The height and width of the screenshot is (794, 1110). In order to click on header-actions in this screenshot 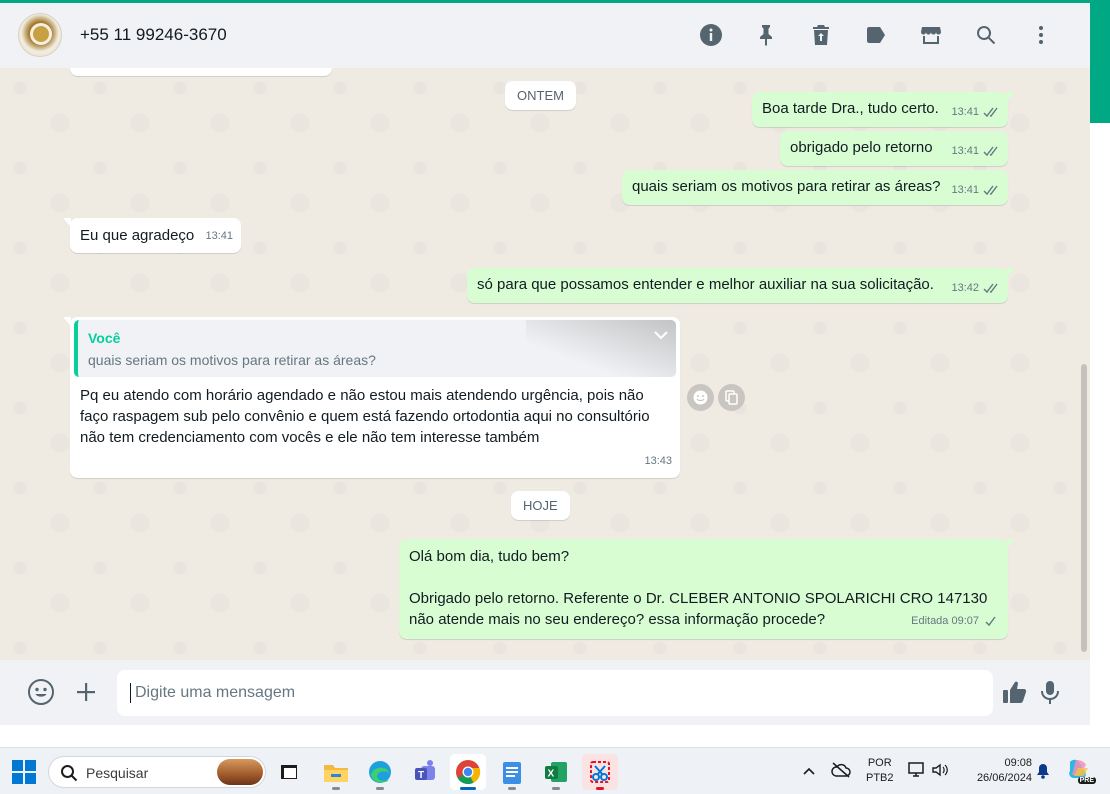, I will do `click(875, 35)`.